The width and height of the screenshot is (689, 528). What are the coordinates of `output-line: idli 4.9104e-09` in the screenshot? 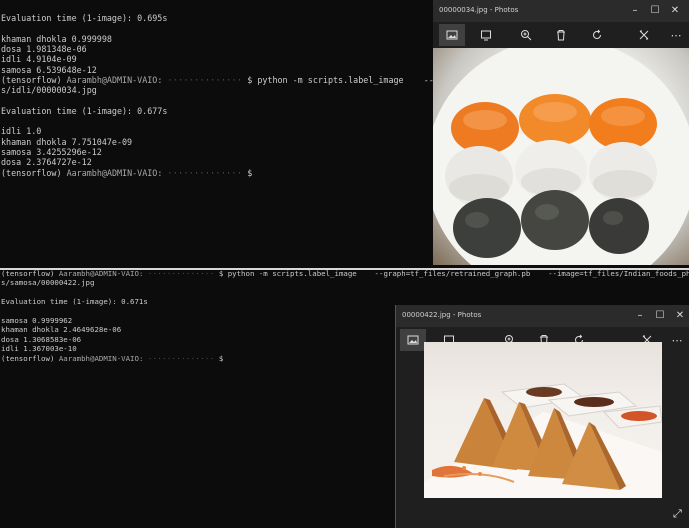 It's located at (39, 59).